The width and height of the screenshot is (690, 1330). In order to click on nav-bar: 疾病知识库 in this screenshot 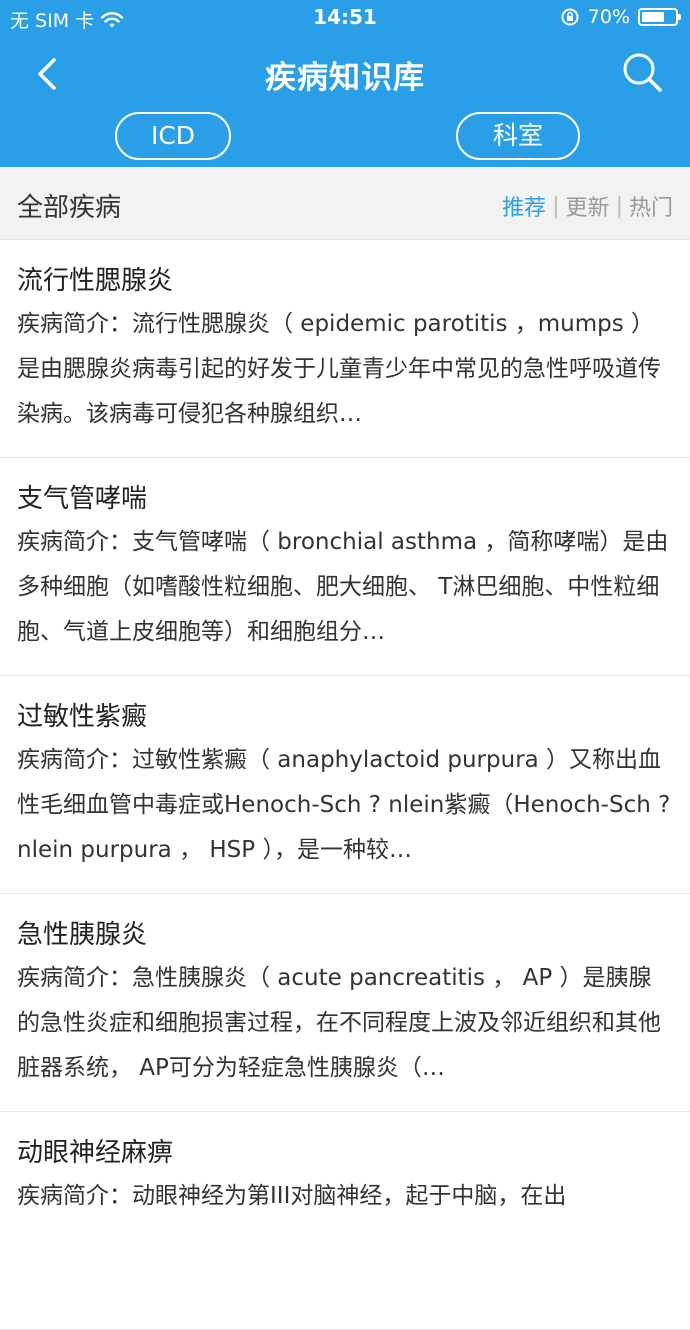, I will do `click(345, 72)`.